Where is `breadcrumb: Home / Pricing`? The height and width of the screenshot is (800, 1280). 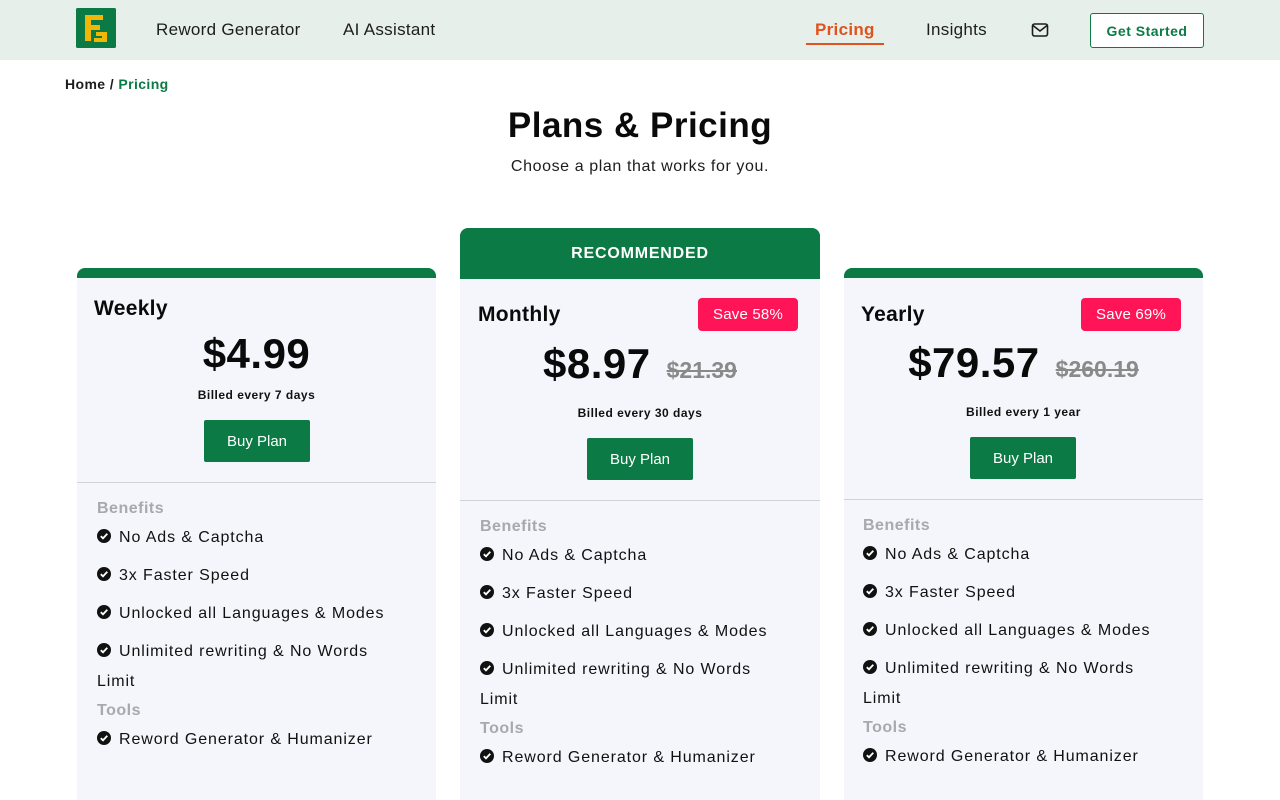 breadcrumb: Home / Pricing is located at coordinates (117, 84).